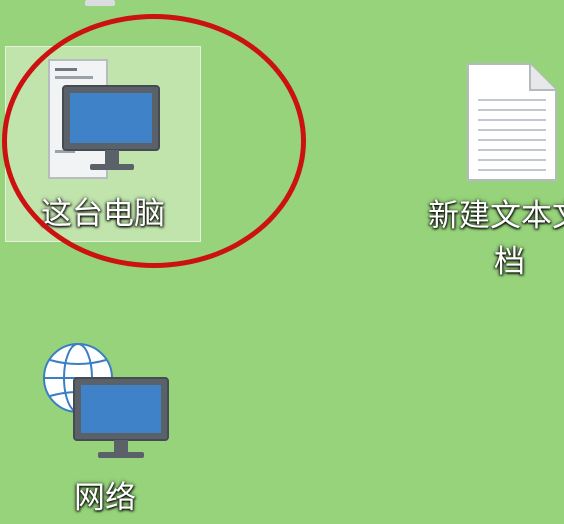 This screenshot has width=564, height=524. Describe the element at coordinates (105, 498) in the screenshot. I see `icon-label-network: 网络` at that location.